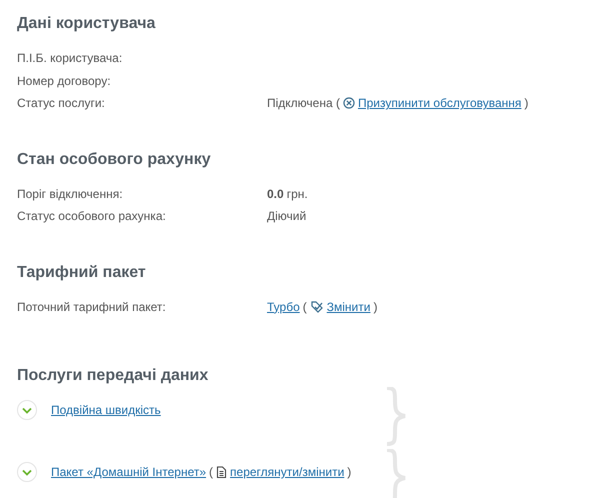 Image resolution: width=591 pixels, height=498 pixels. I want to click on field-label: Поточний тарифний пакет:, so click(92, 307).